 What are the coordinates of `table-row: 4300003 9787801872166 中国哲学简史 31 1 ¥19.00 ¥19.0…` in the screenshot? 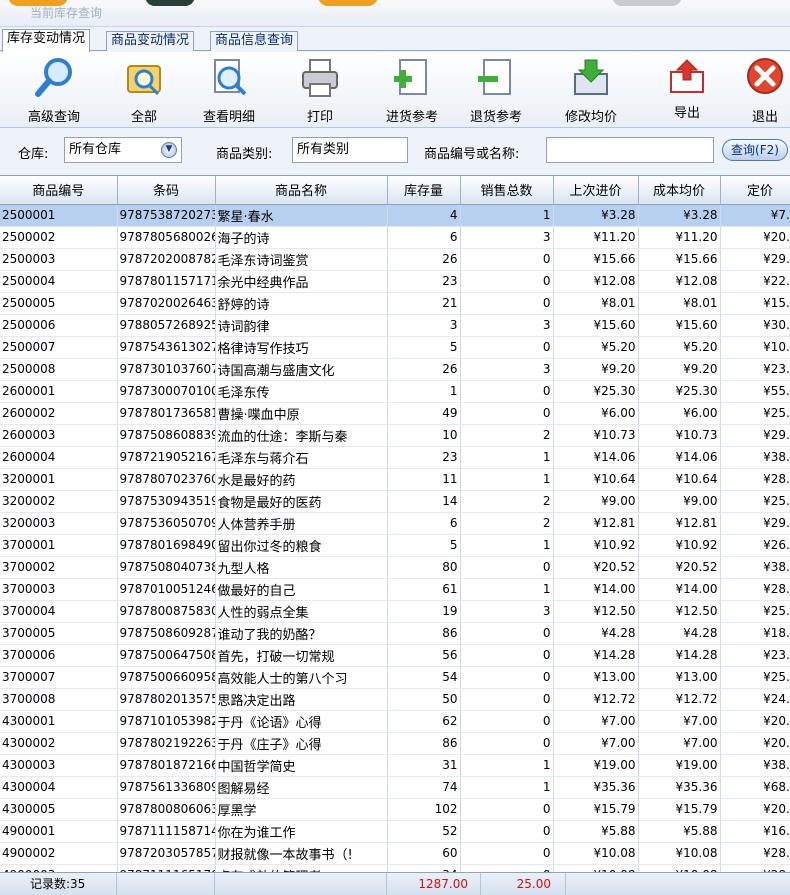 It's located at (395, 765).